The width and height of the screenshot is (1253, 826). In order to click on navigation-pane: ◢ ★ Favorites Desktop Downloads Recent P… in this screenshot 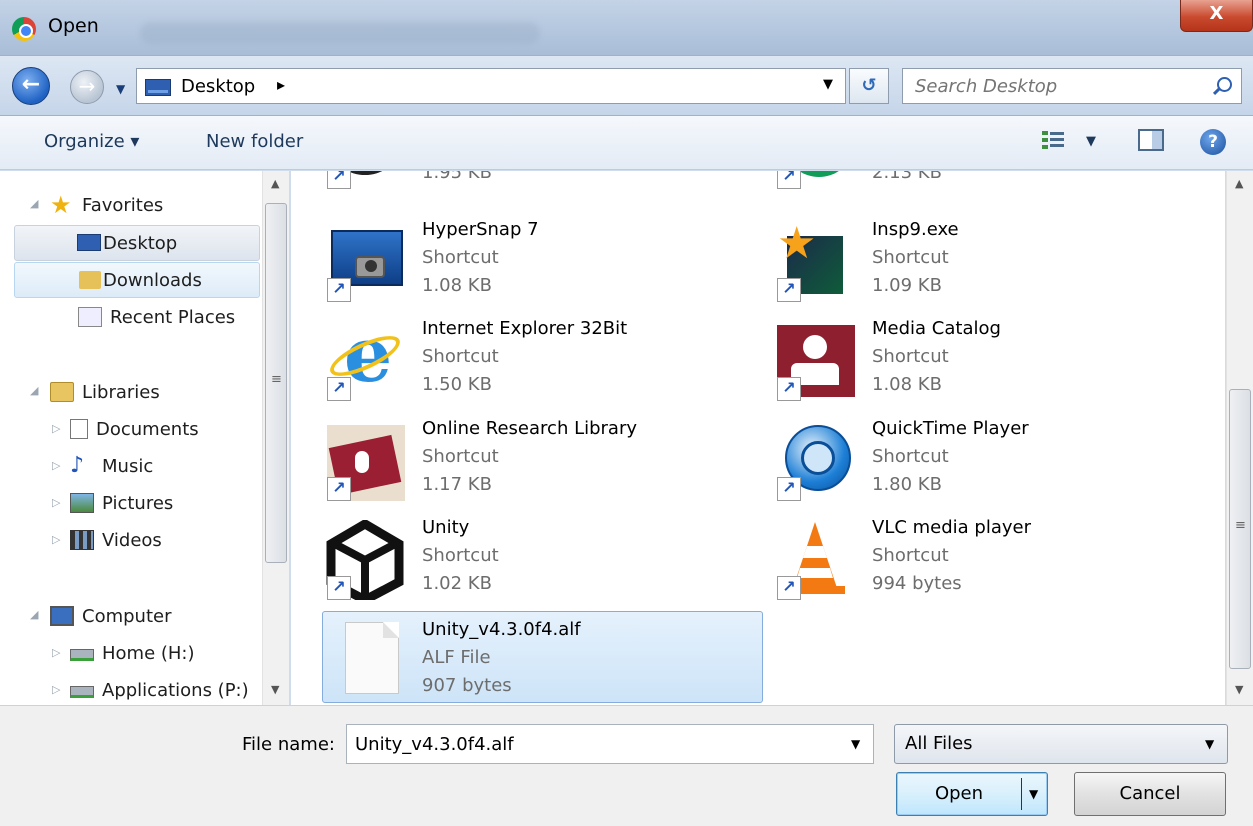, I will do `click(145, 438)`.